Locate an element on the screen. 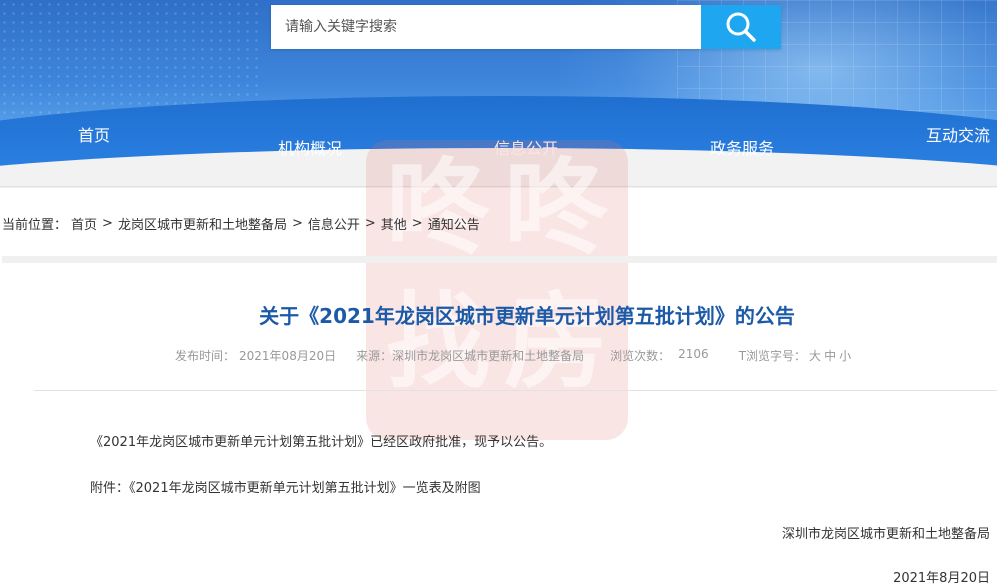  breadcrumb-bureau: 龙岗区城市更新和土地整备局 is located at coordinates (202, 223).